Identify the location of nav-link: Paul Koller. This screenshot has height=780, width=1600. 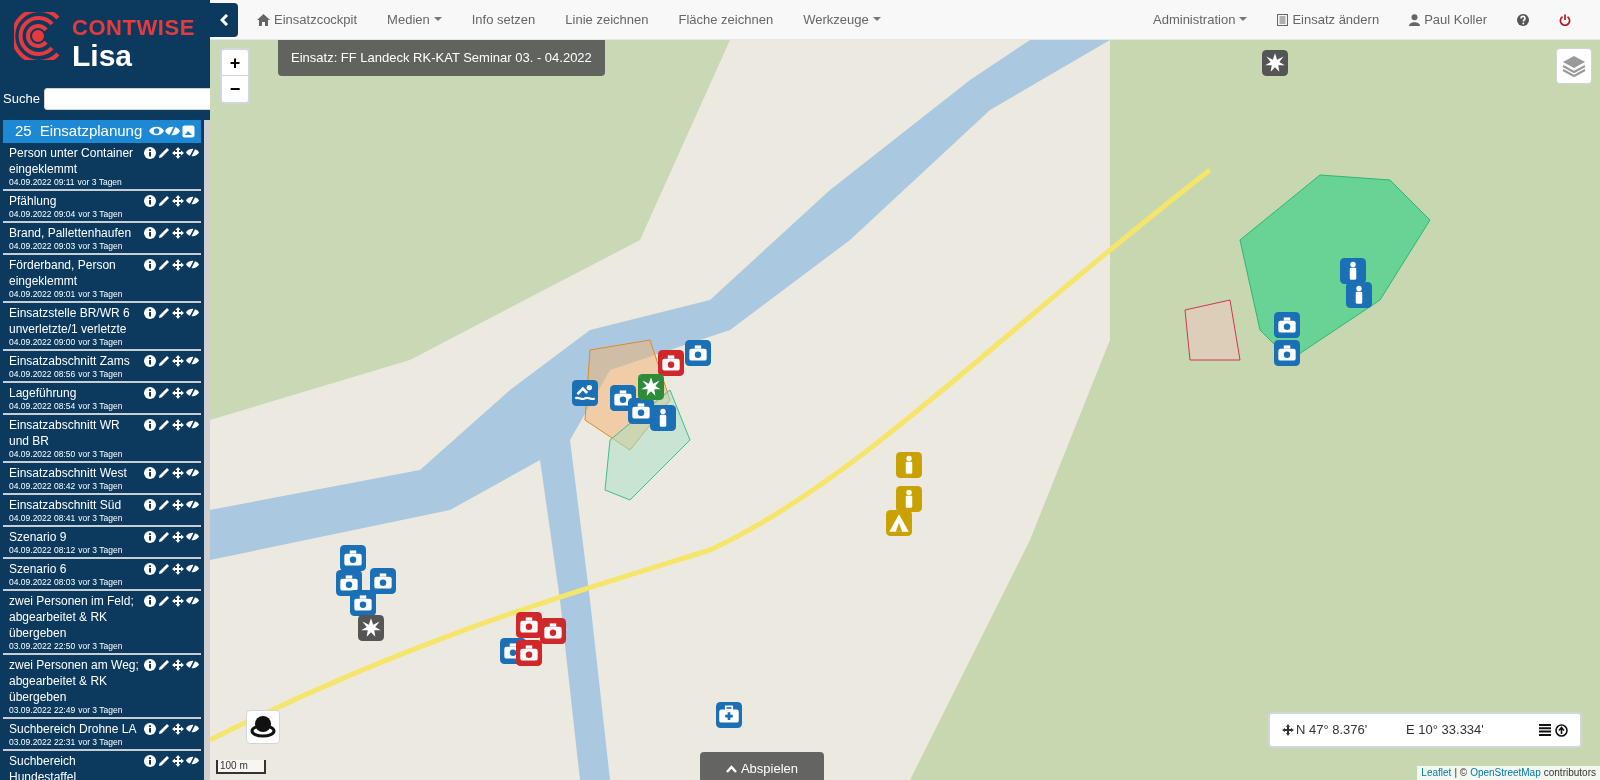
(1448, 20).